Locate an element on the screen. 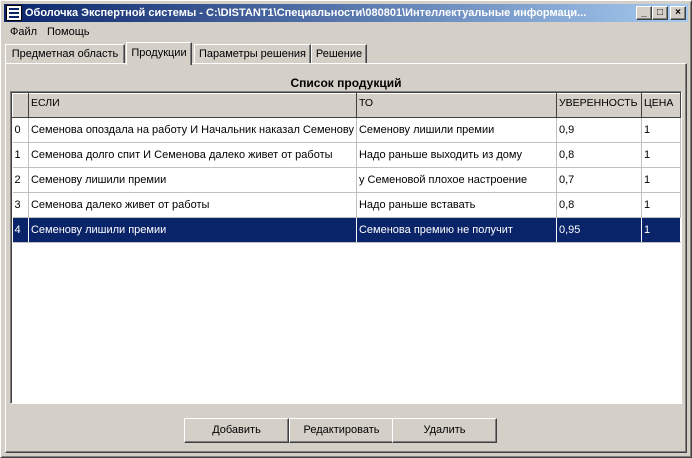 The width and height of the screenshot is (692, 458). menu-file: Файл is located at coordinates (23, 32).